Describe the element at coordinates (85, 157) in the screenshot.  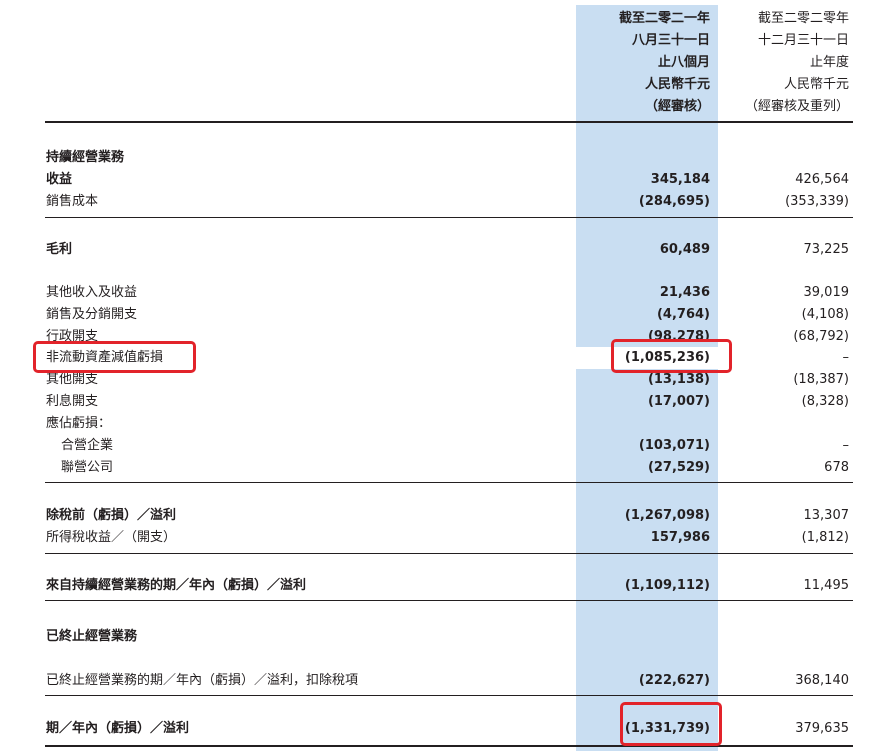
I see `section-heading-continuing: 持續經營業務` at that location.